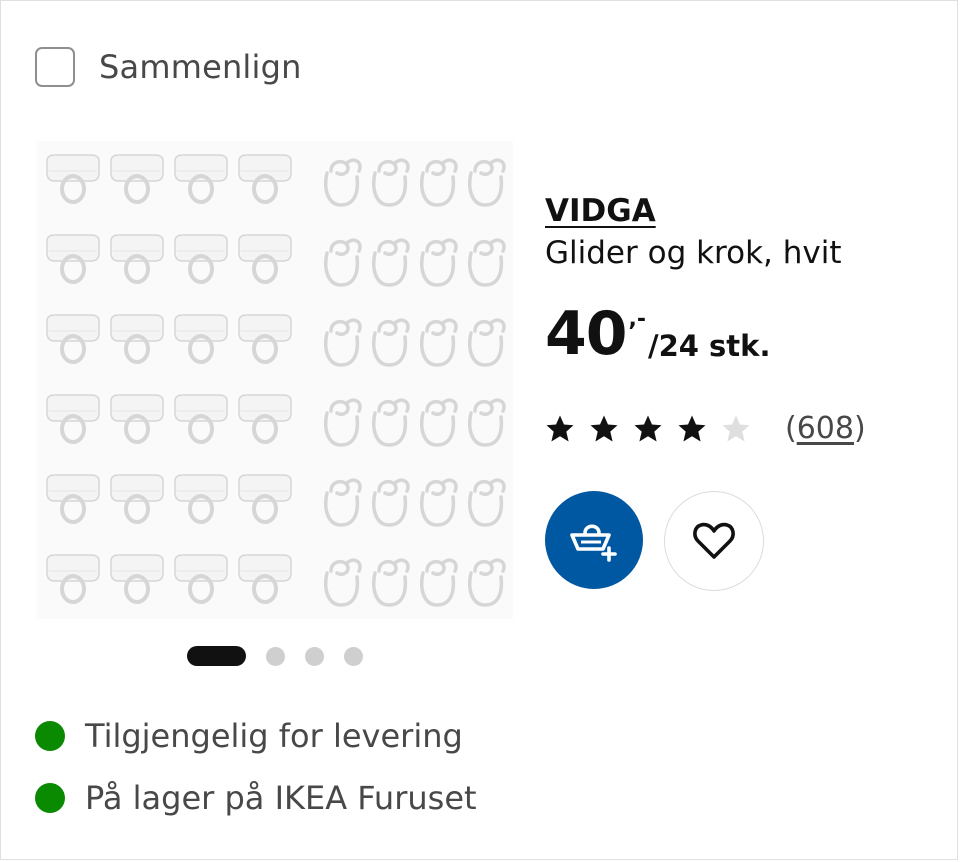  I want to click on availability-delivery-text: Tilgjengelig for levering, so click(274, 736).